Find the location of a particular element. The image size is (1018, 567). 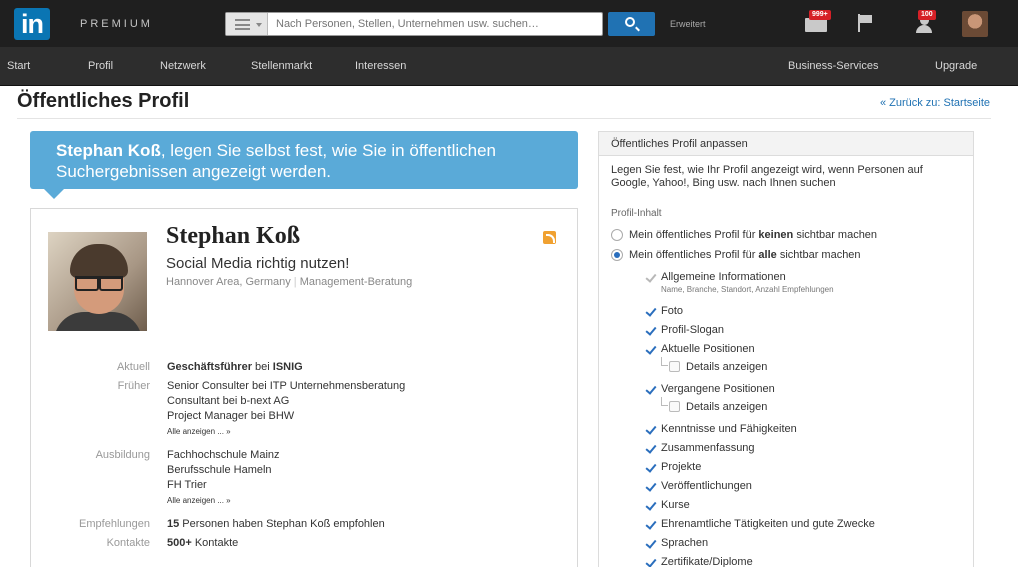

search-button is located at coordinates (631, 24).